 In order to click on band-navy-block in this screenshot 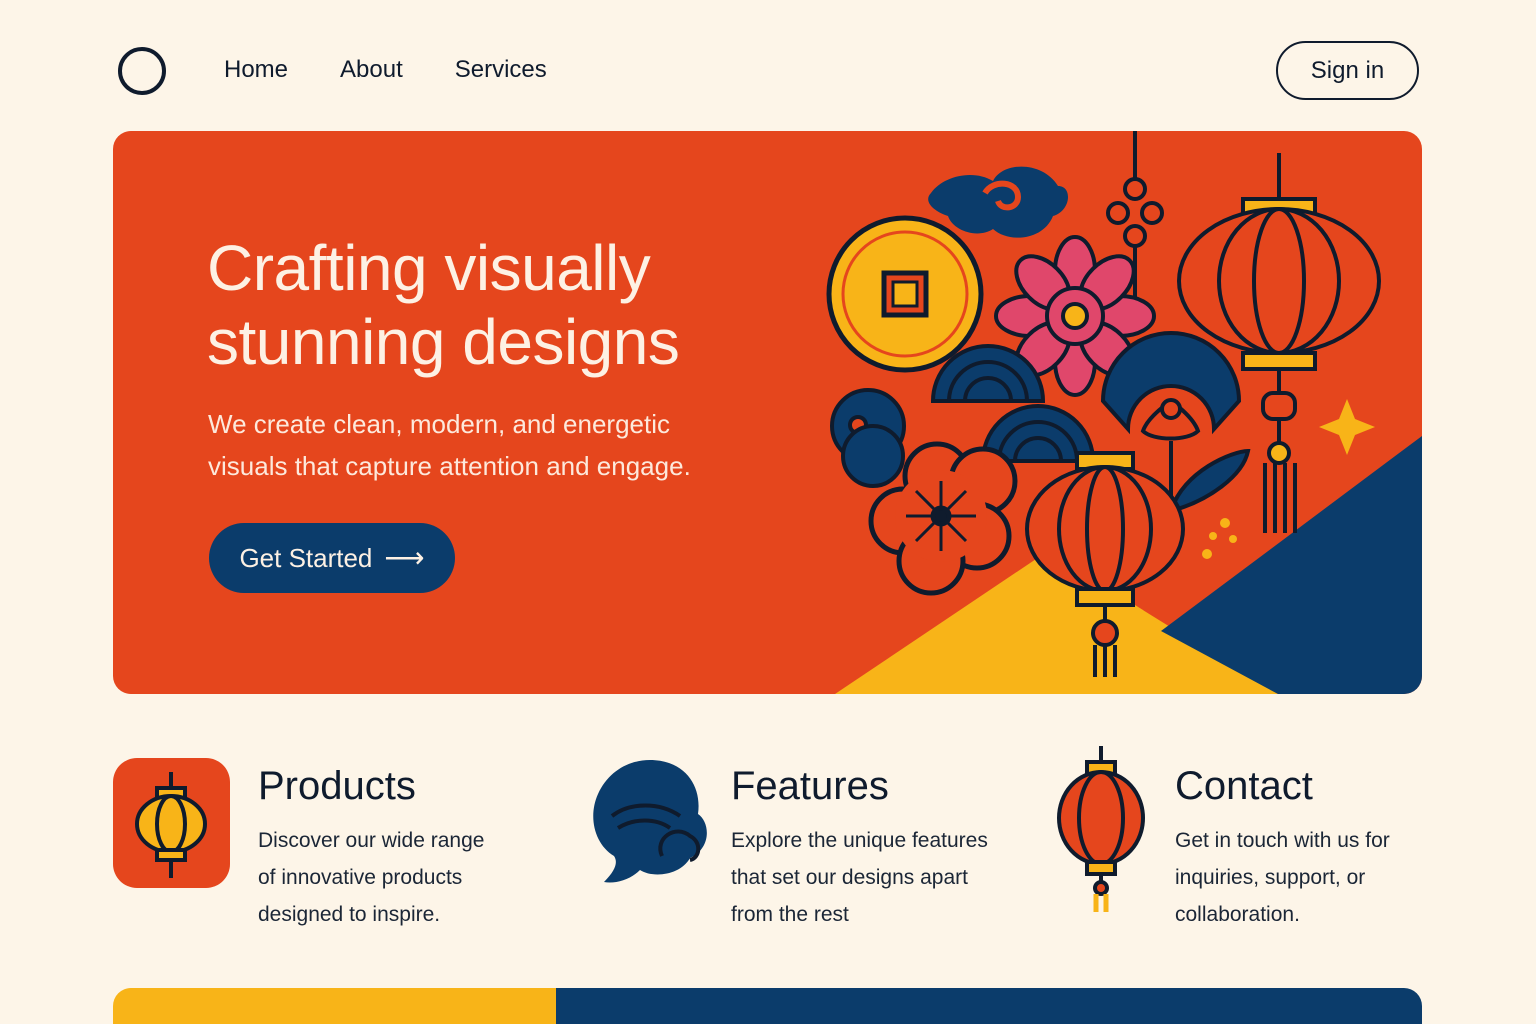, I will do `click(989, 1006)`.